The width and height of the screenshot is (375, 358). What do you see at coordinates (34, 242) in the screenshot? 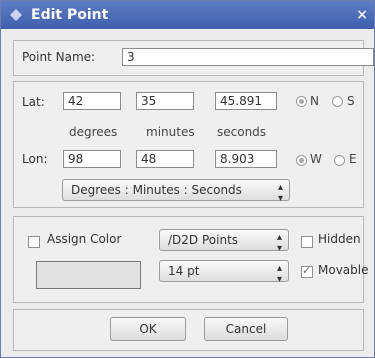
I see `assign-color-checkbox` at bounding box center [34, 242].